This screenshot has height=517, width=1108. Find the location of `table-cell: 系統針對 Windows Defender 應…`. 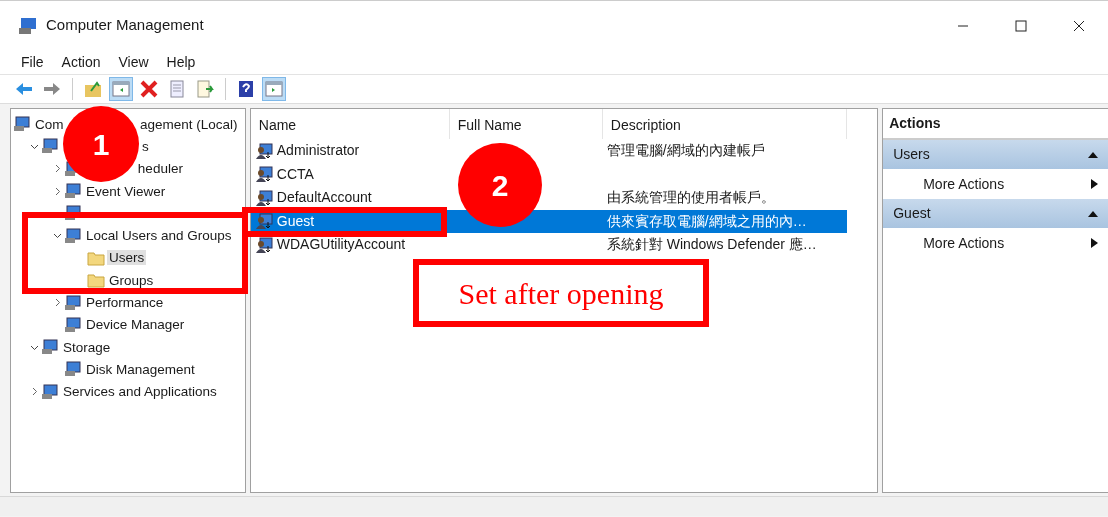

table-cell: 系統針對 Windows Defender 應… is located at coordinates (711, 244).